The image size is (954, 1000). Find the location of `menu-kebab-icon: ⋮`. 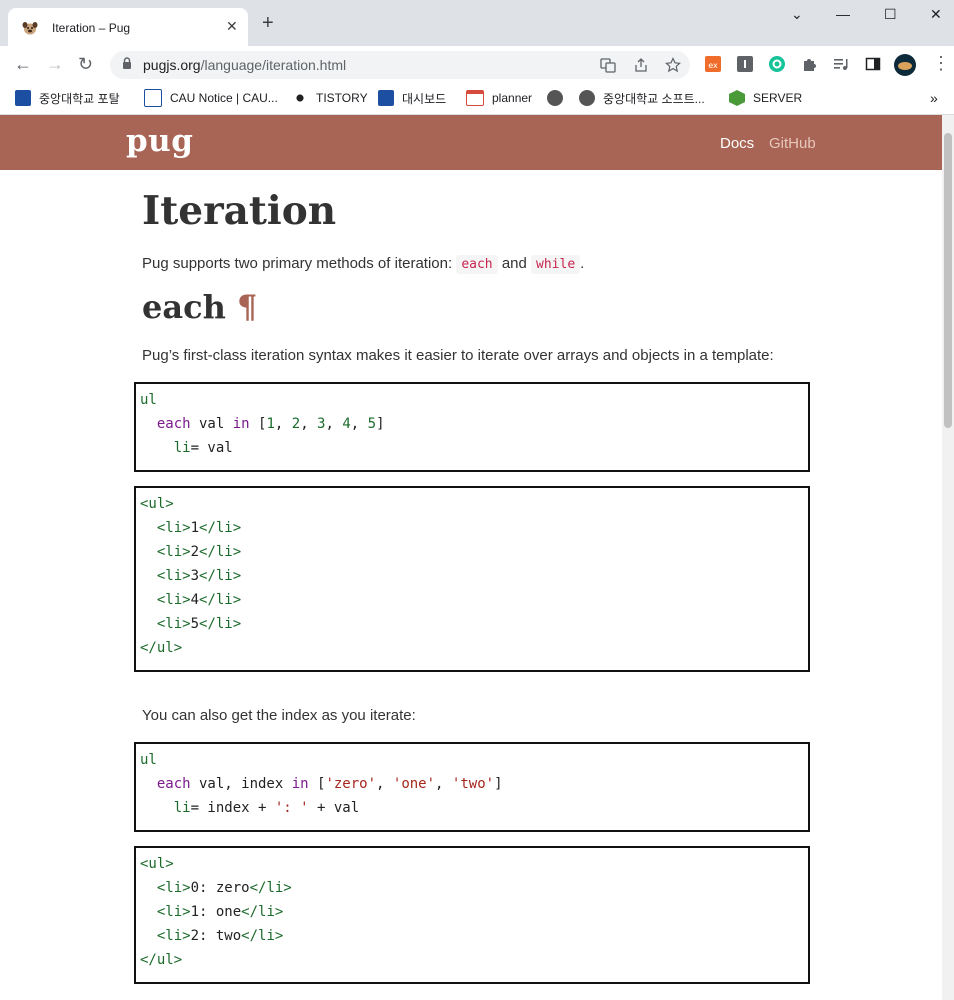

menu-kebab-icon: ⋮ is located at coordinates (941, 63).